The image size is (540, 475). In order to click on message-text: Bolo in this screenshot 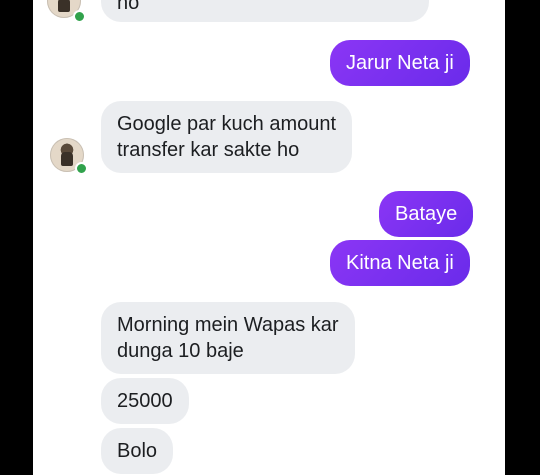, I will do `click(137, 451)`.